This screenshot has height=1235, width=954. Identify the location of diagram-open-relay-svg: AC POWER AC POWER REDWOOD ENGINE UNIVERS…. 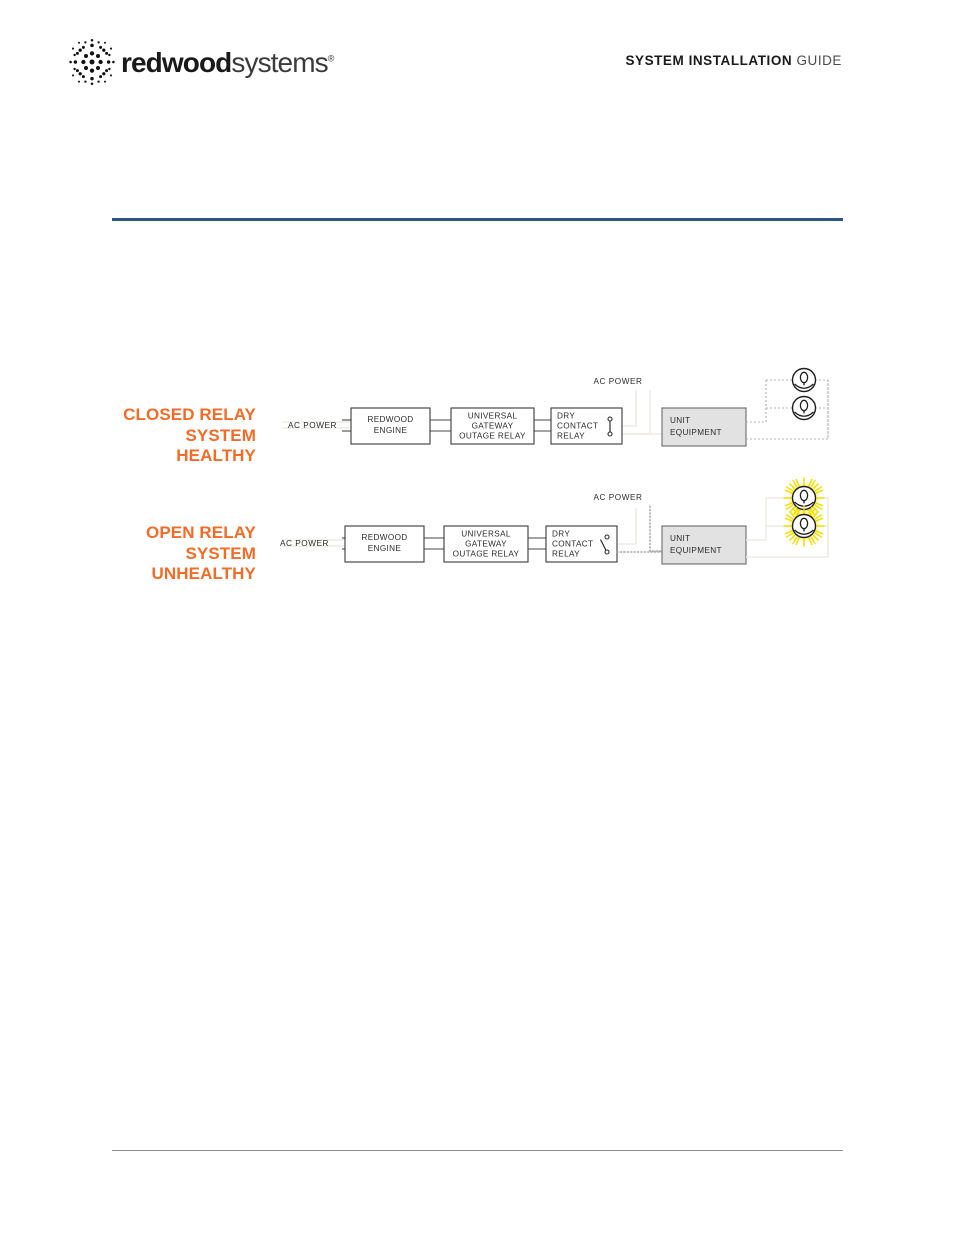
(554, 521).